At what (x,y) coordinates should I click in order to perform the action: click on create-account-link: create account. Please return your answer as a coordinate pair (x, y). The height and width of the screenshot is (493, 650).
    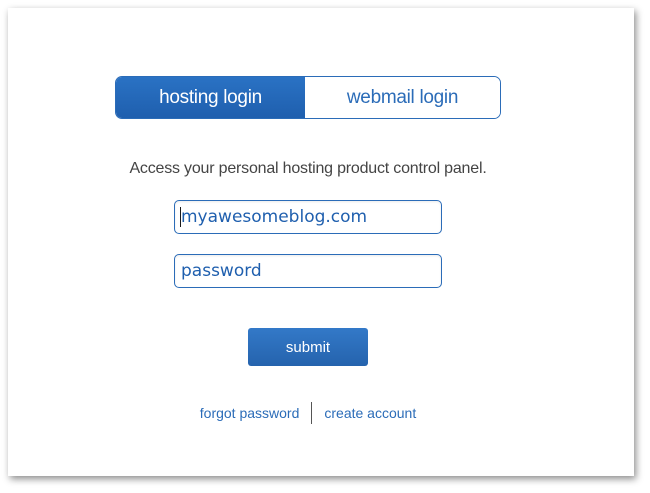
    Looking at the image, I should click on (370, 413).